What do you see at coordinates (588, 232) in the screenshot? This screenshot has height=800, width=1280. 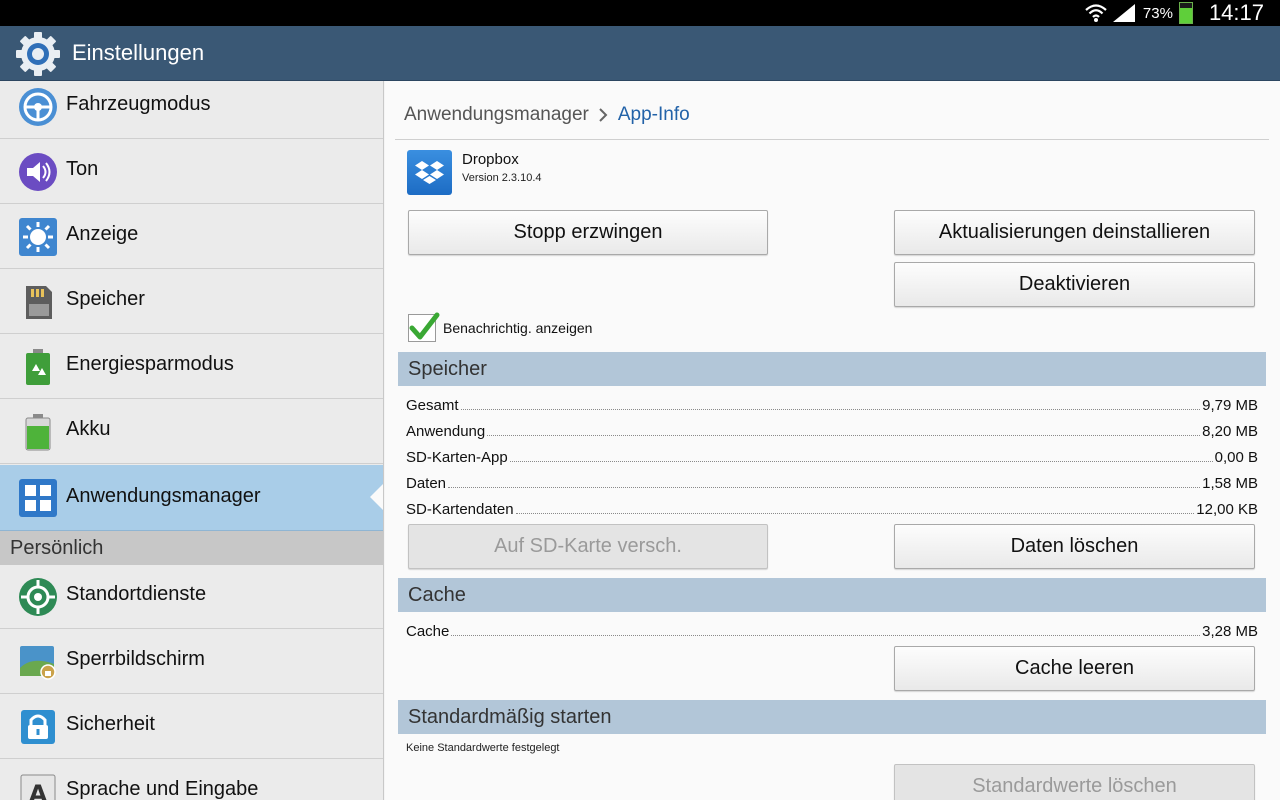 I see `force-stop-button: Stopp erzwingen` at bounding box center [588, 232].